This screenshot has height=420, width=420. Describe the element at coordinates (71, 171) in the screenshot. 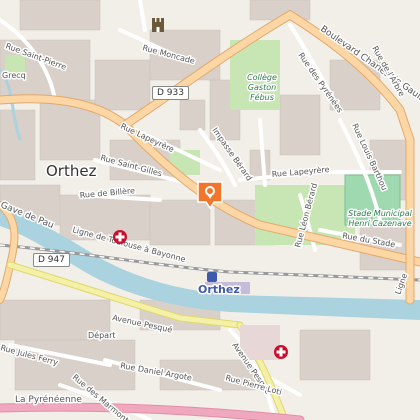

I see `city-label: Orthez` at that location.